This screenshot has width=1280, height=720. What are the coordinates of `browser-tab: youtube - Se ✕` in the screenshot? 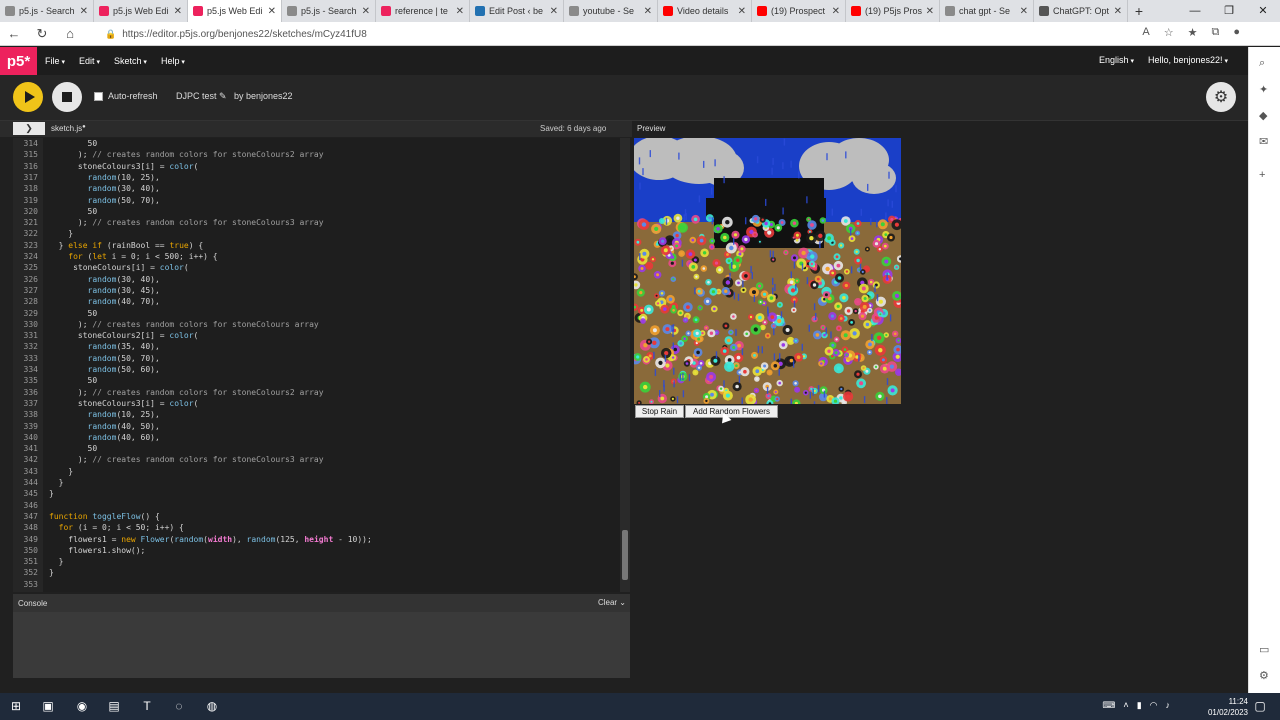 It's located at (611, 11).